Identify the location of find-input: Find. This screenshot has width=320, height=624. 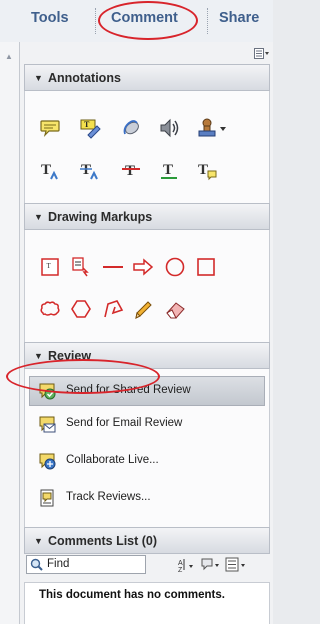
(86, 564).